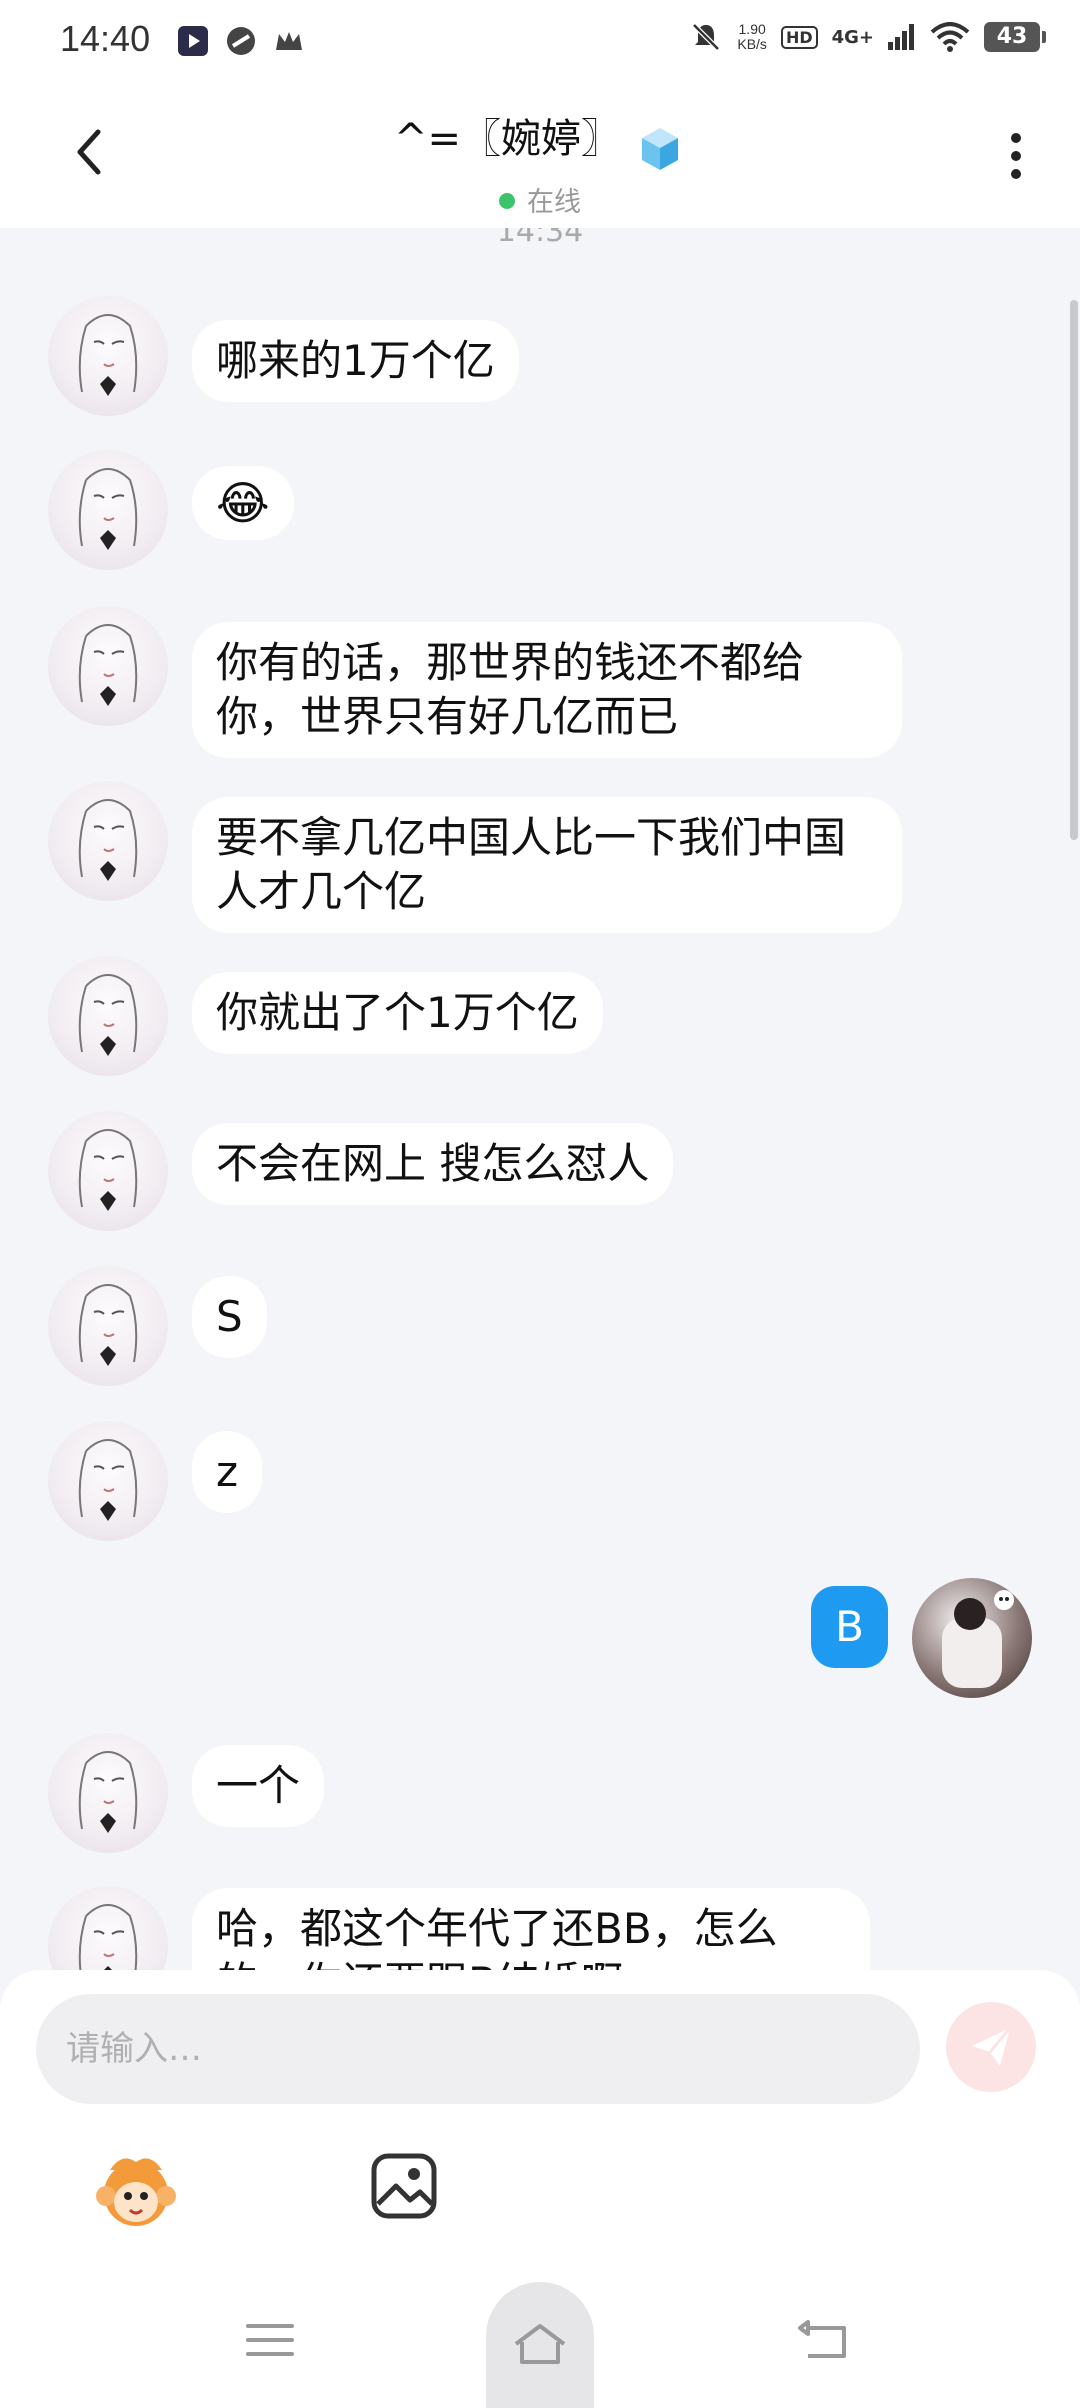 The width and height of the screenshot is (1080, 2408). What do you see at coordinates (355, 361) in the screenshot?
I see `message-bubble: 哪来的1万个亿` at bounding box center [355, 361].